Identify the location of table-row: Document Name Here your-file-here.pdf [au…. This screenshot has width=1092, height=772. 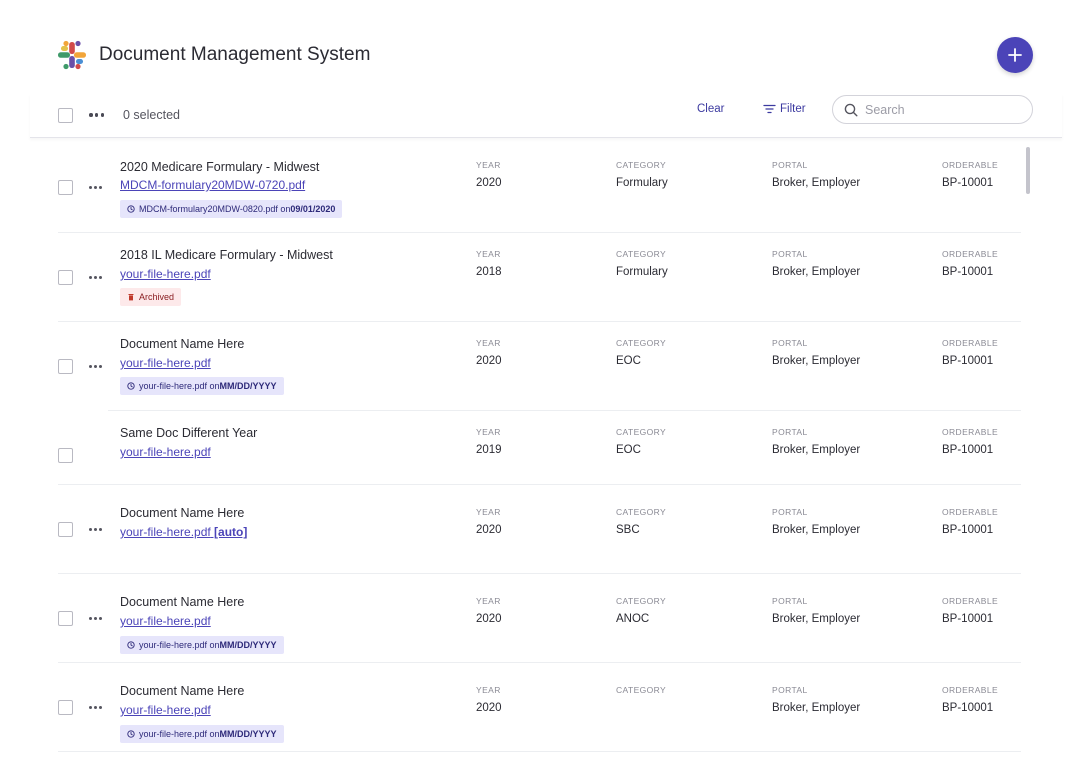
(546, 529).